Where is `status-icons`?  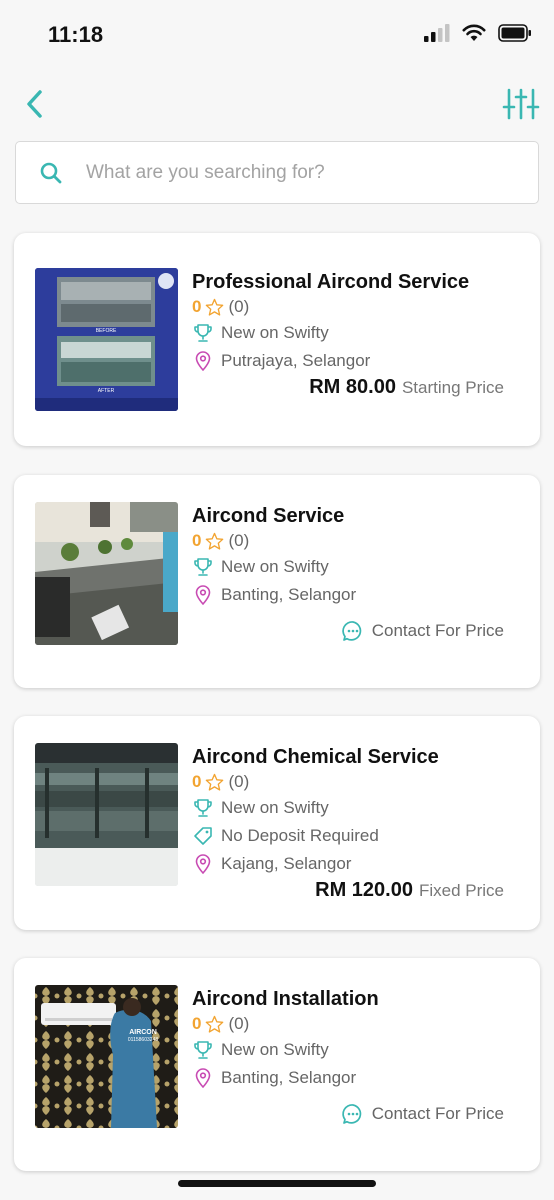 status-icons is located at coordinates (478, 33).